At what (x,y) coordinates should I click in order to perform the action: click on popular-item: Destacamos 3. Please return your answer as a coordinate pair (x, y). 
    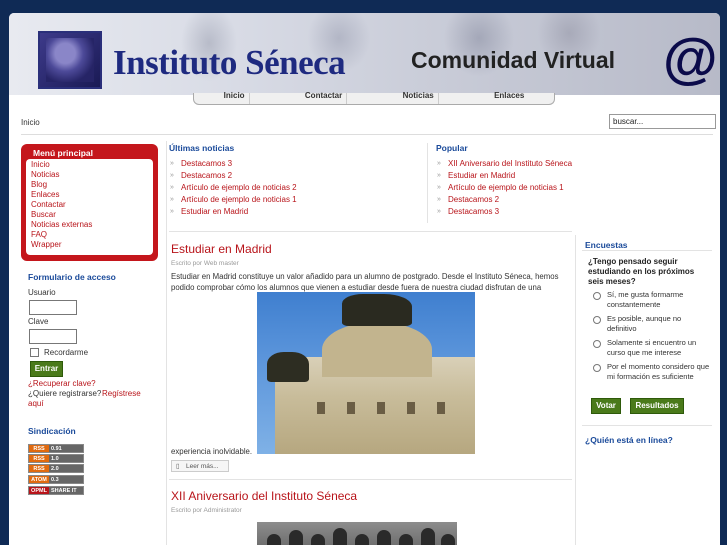
    Looking at the image, I should click on (504, 212).